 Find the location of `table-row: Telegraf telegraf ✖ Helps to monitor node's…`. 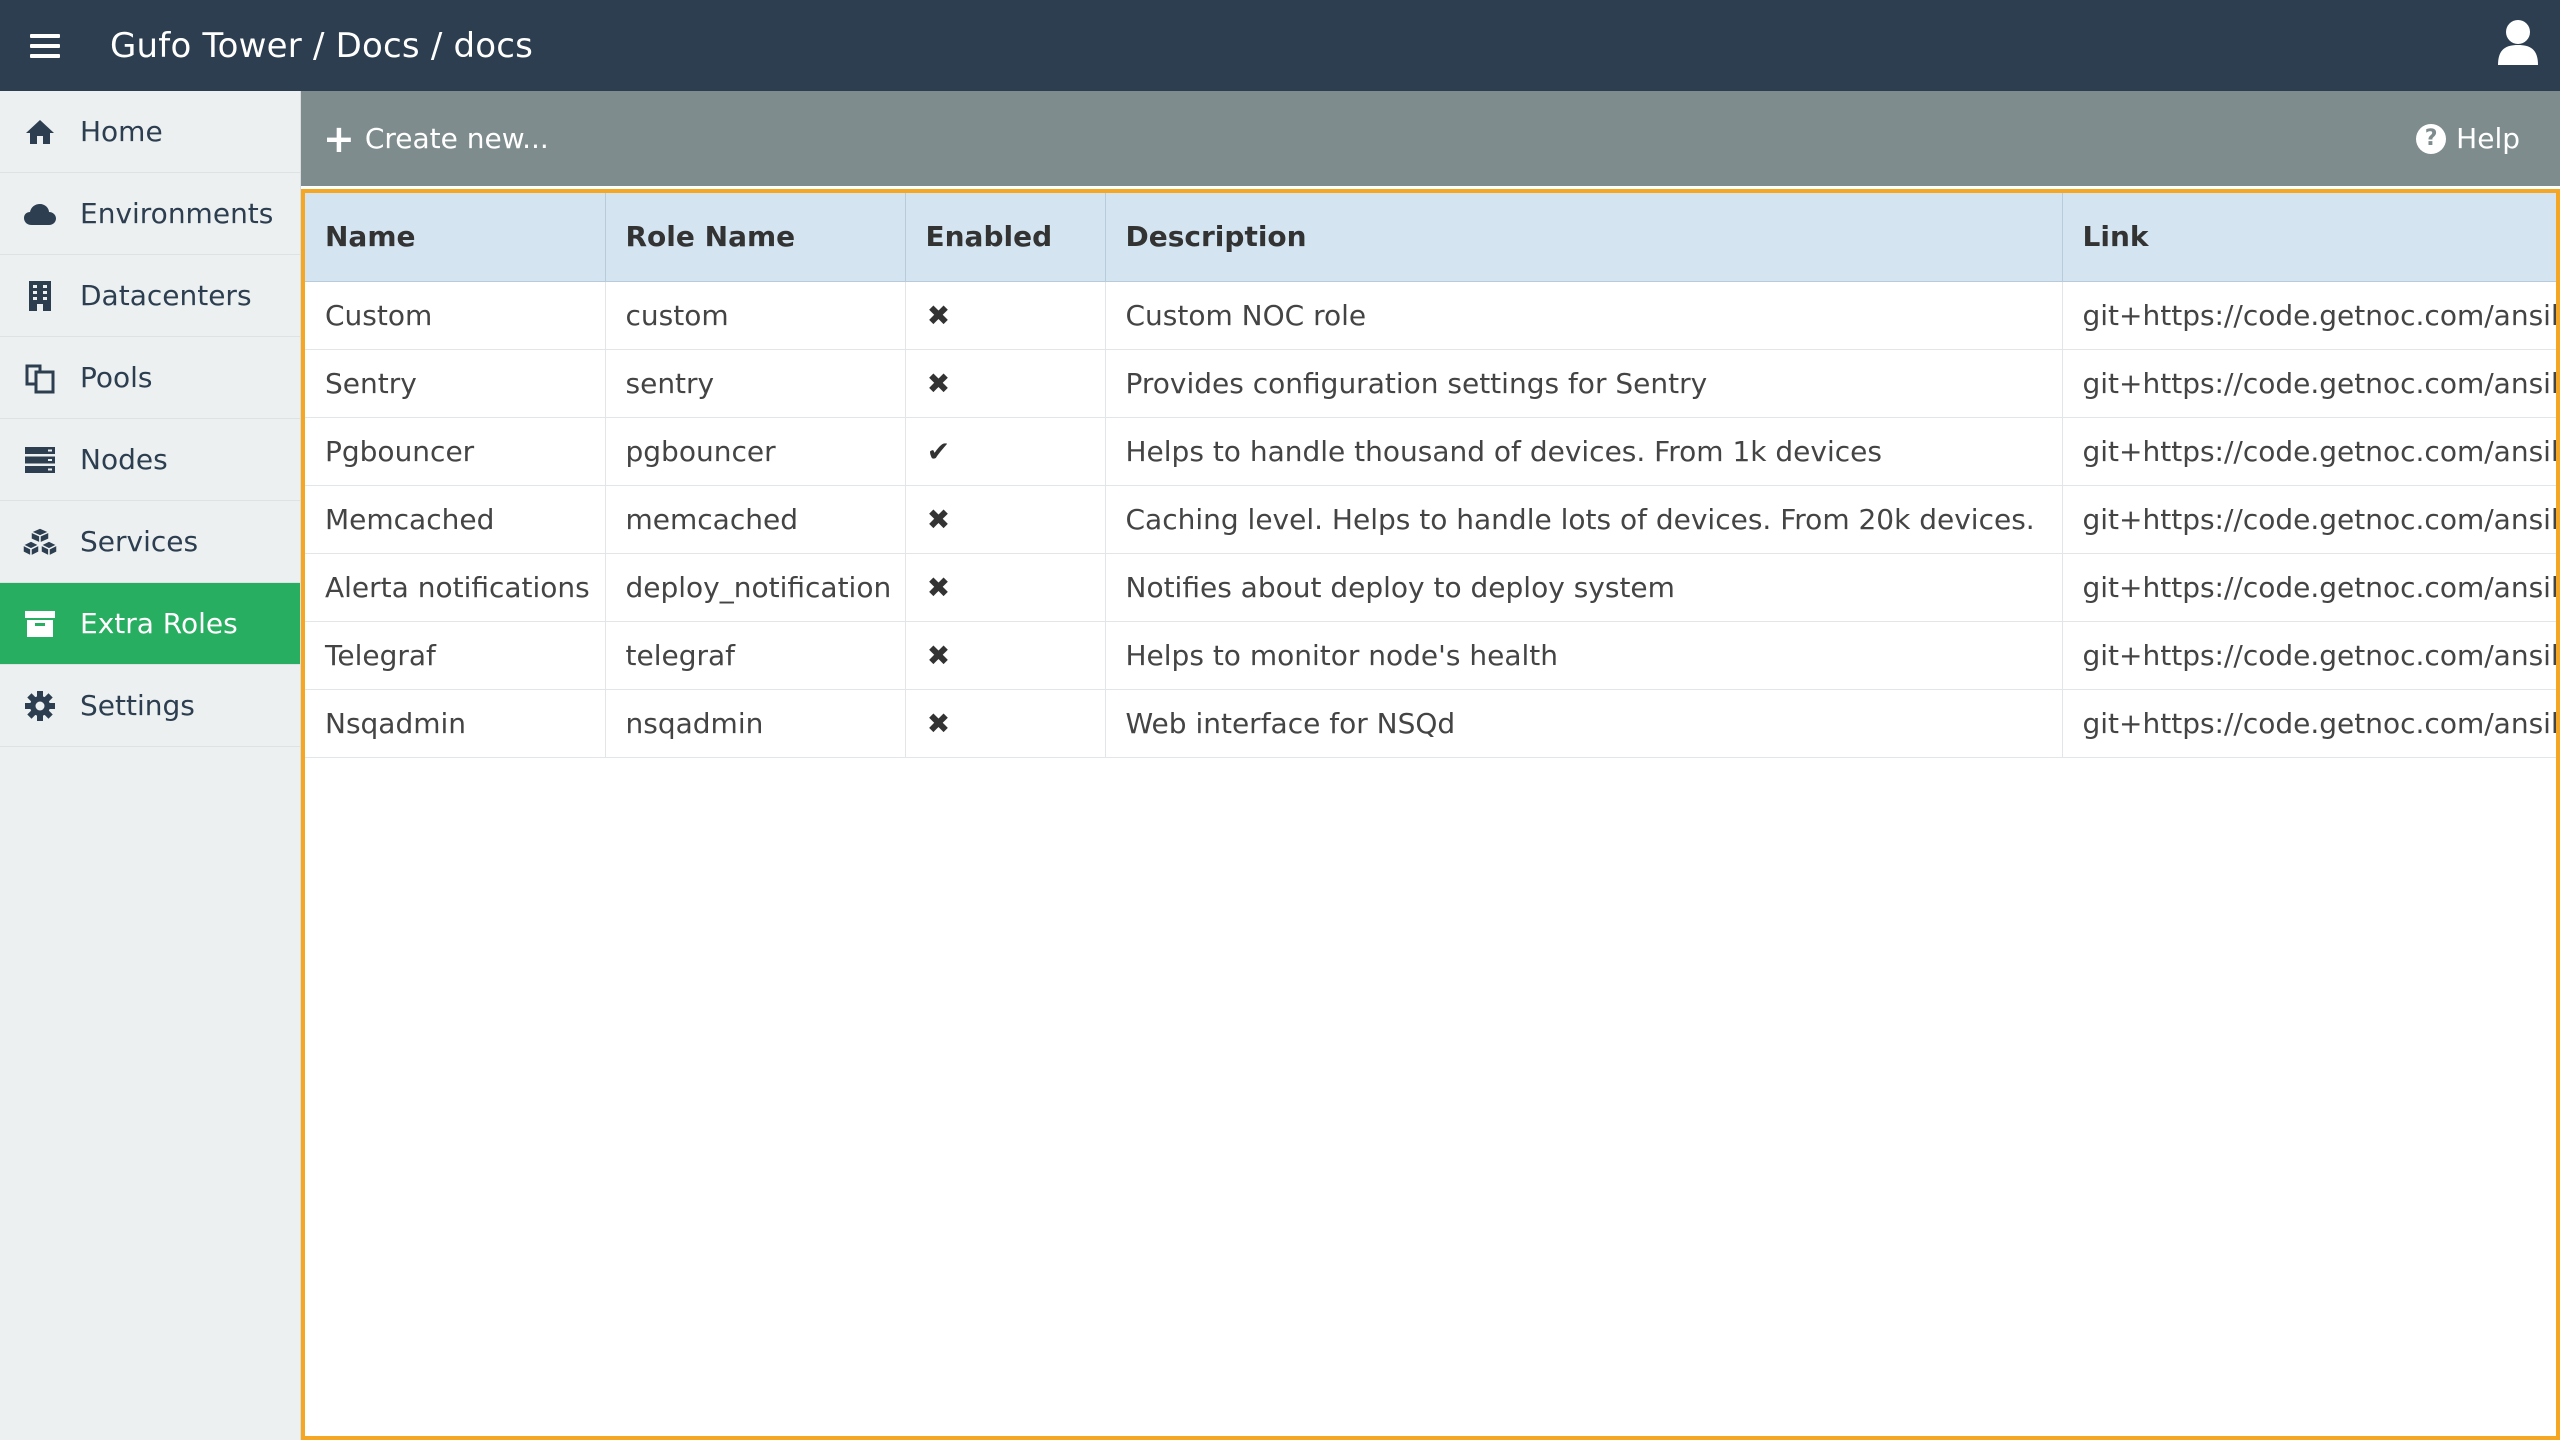

table-row: Telegraf telegraf ✖ Helps to monitor node's… is located at coordinates (1430, 655).